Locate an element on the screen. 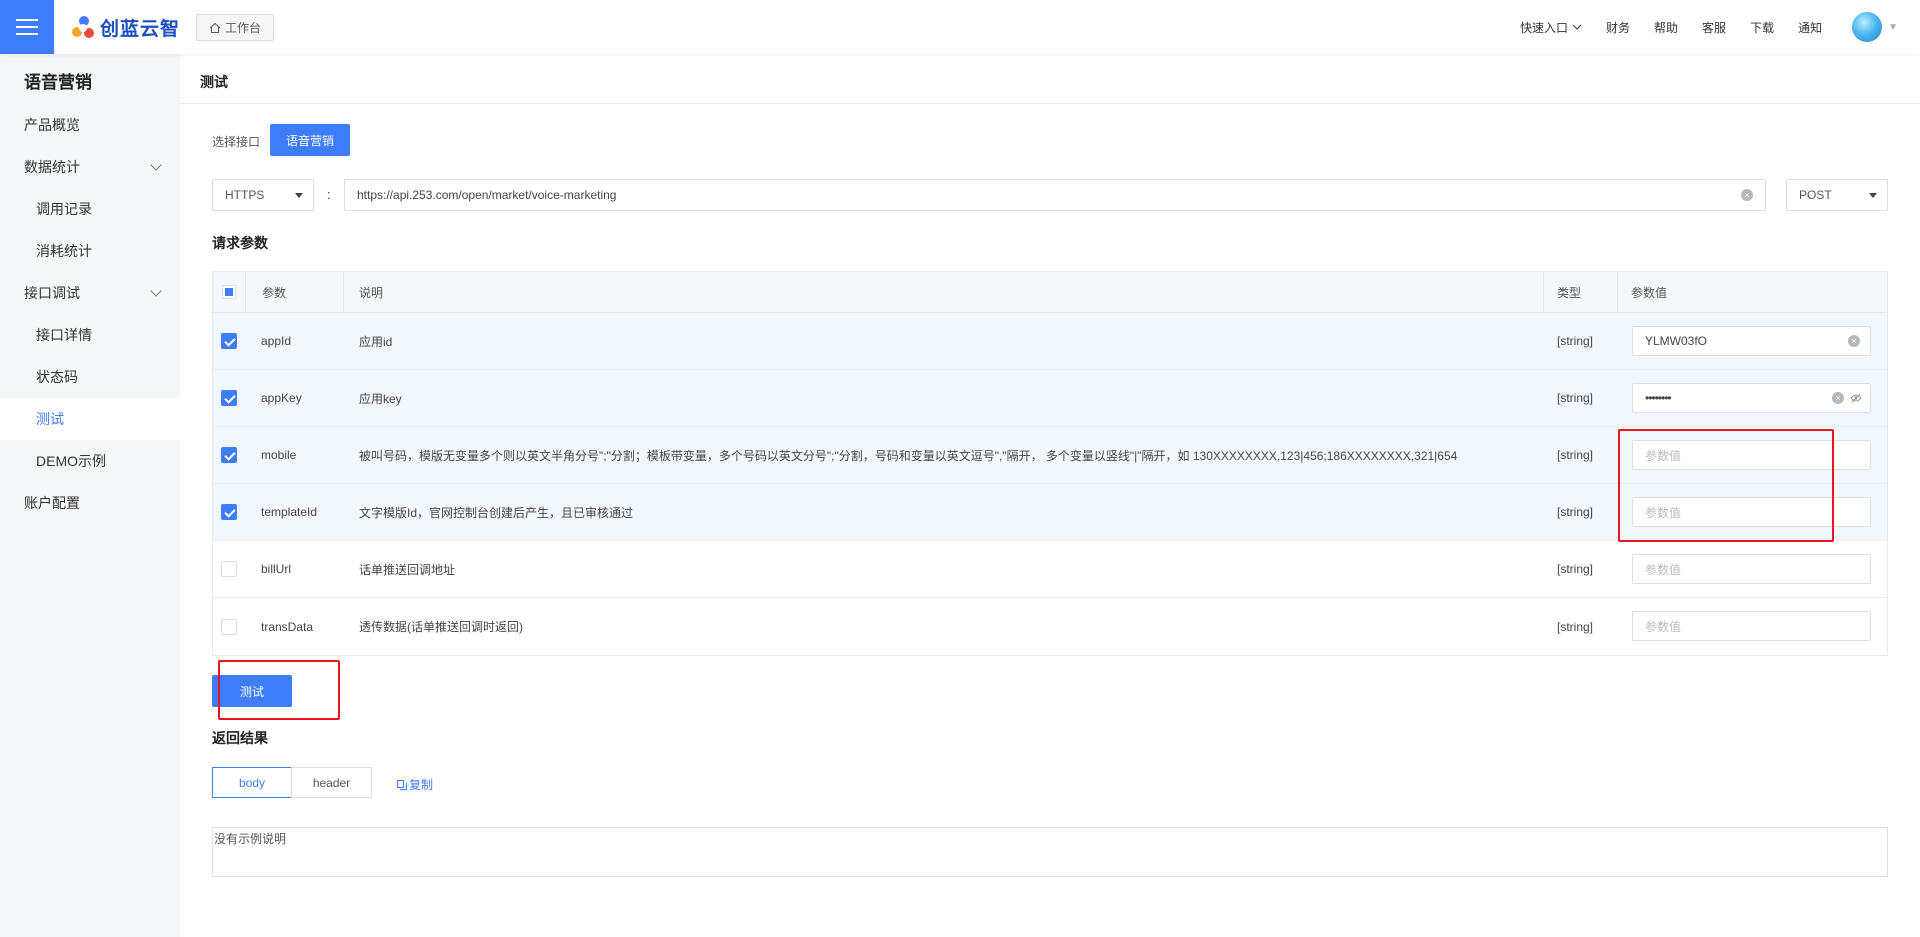 The width and height of the screenshot is (1920, 937). param-name: appId is located at coordinates (276, 341).